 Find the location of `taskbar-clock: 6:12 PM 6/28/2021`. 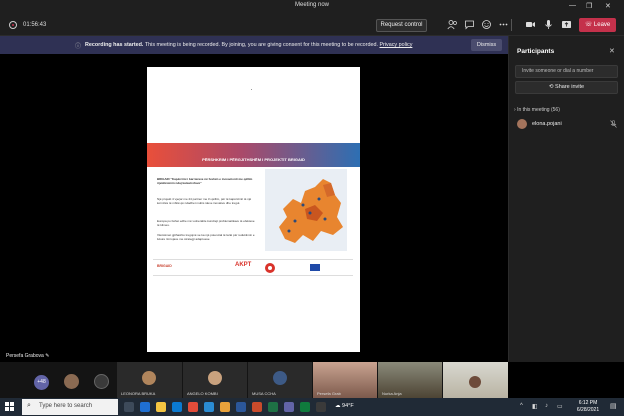

taskbar-clock: 6:12 PM 6/28/2021 is located at coordinates (588, 407).